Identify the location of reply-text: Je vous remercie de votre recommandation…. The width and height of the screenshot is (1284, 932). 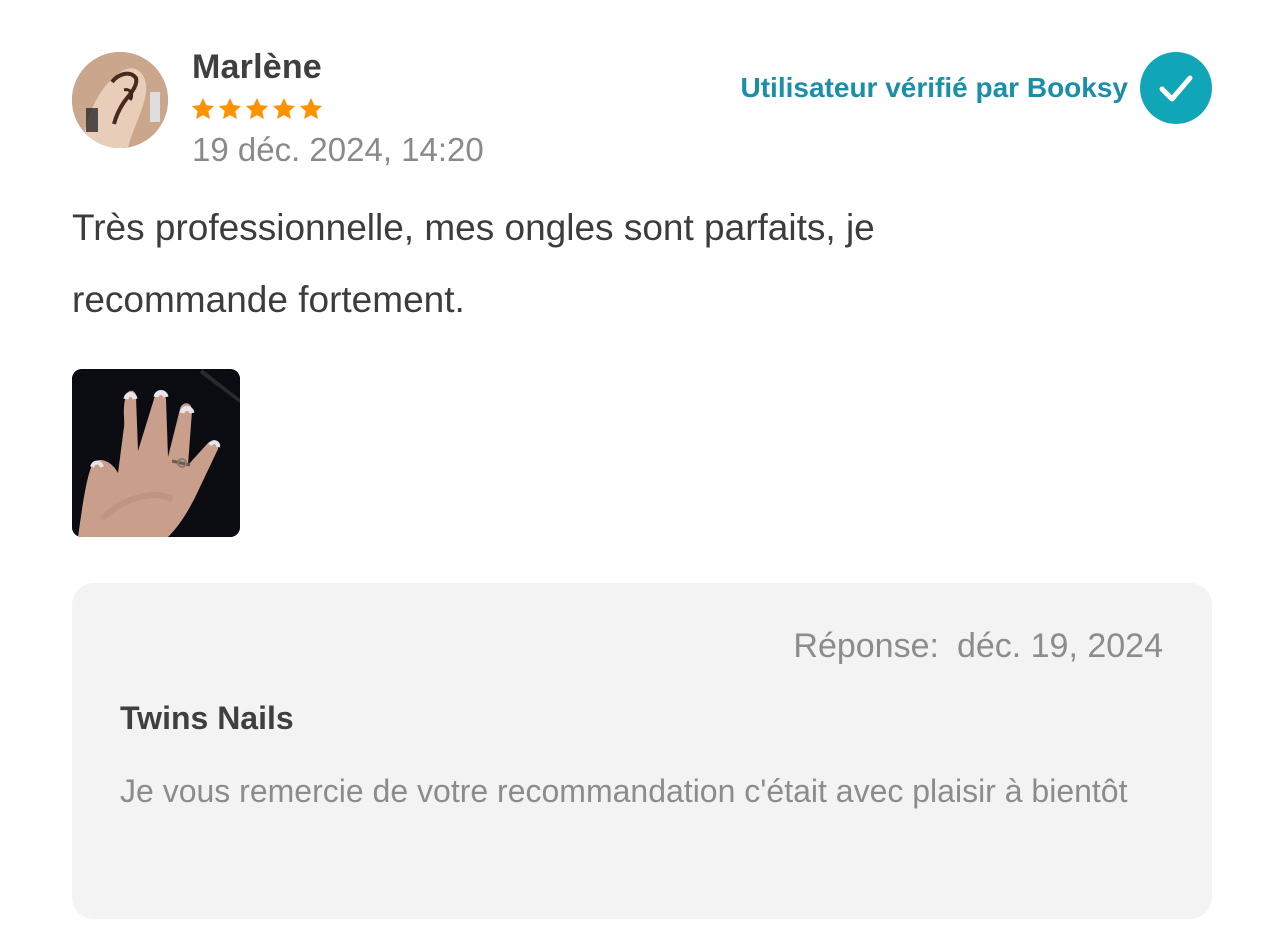
(624, 791).